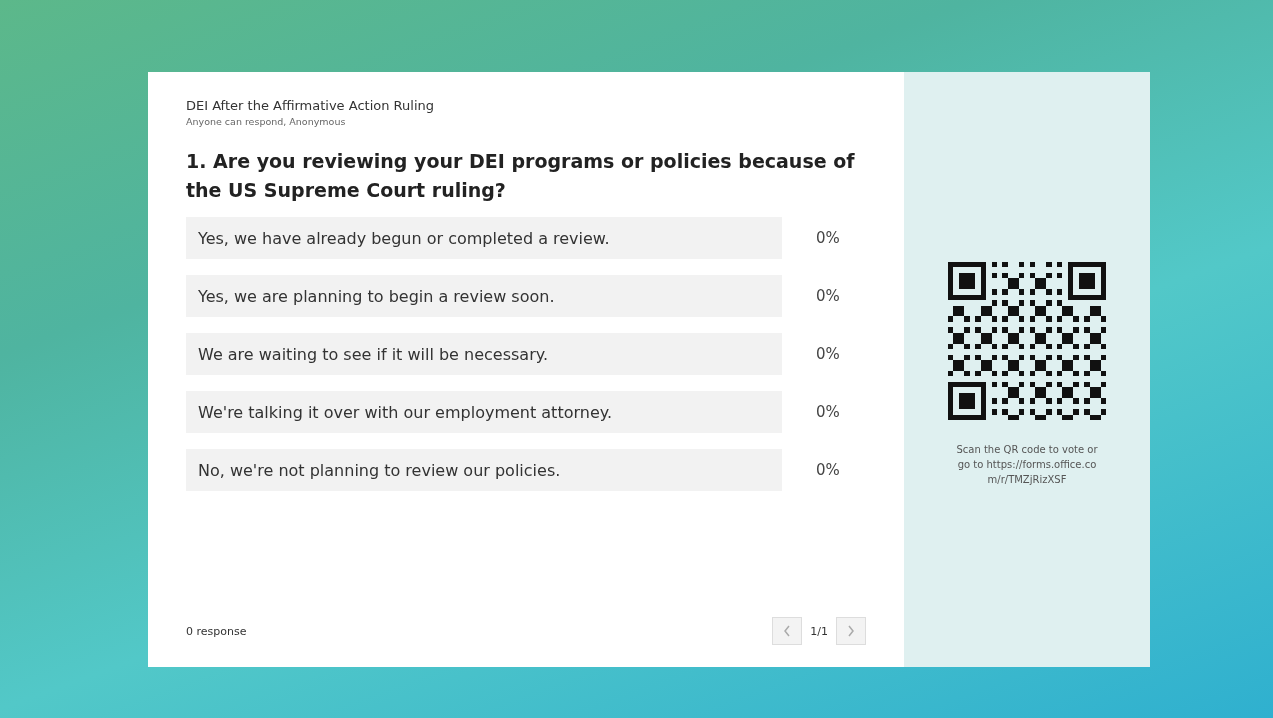  I want to click on option-bar: Yes, we are planning to begin a review soon., so click(484, 296).